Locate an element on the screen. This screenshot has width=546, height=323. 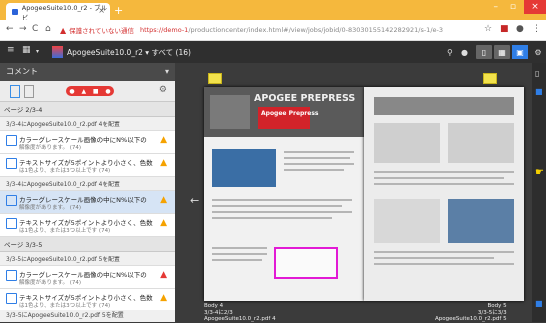
maximize-button: ▫ is located at coordinates (513, 7).